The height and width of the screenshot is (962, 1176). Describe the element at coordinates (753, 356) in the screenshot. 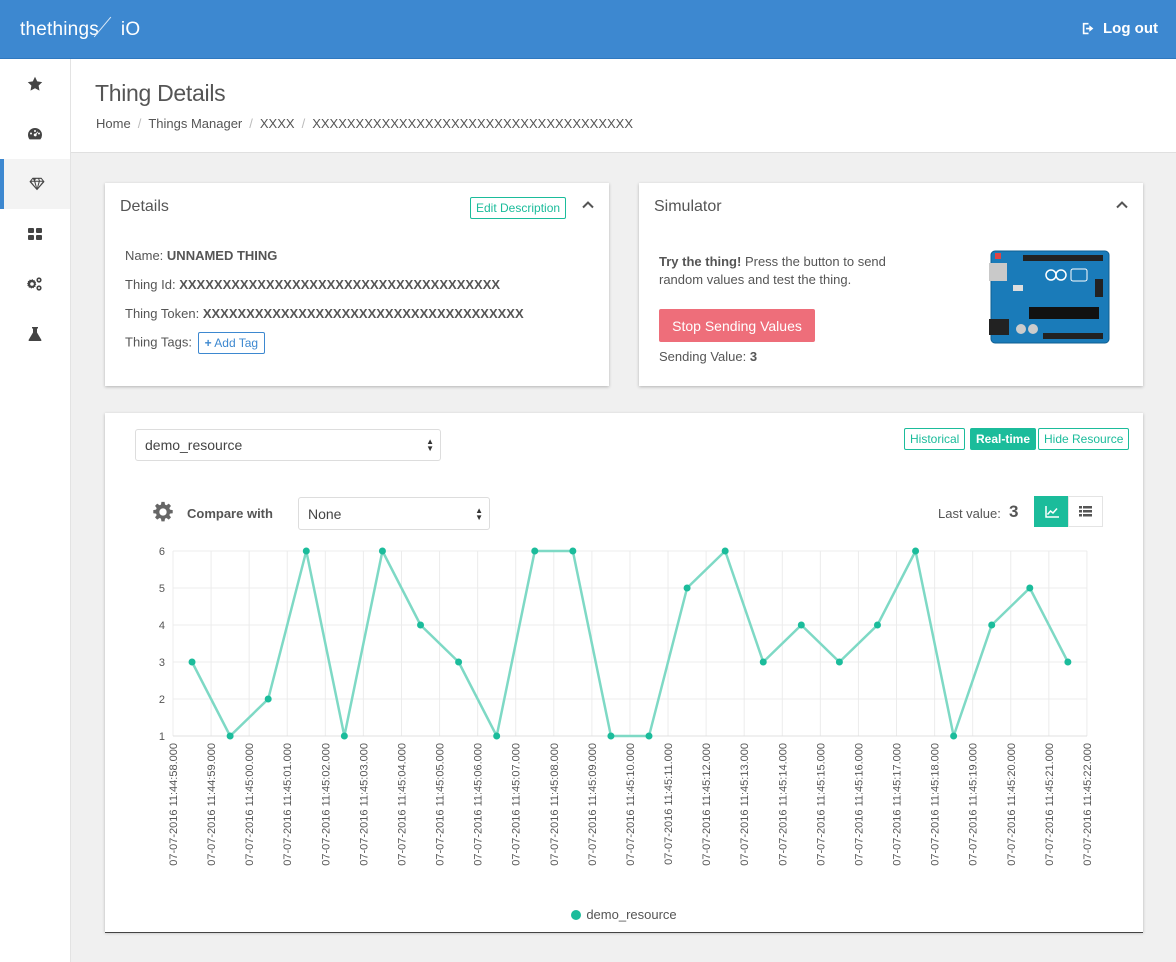

I see `sending-value: 3` at that location.